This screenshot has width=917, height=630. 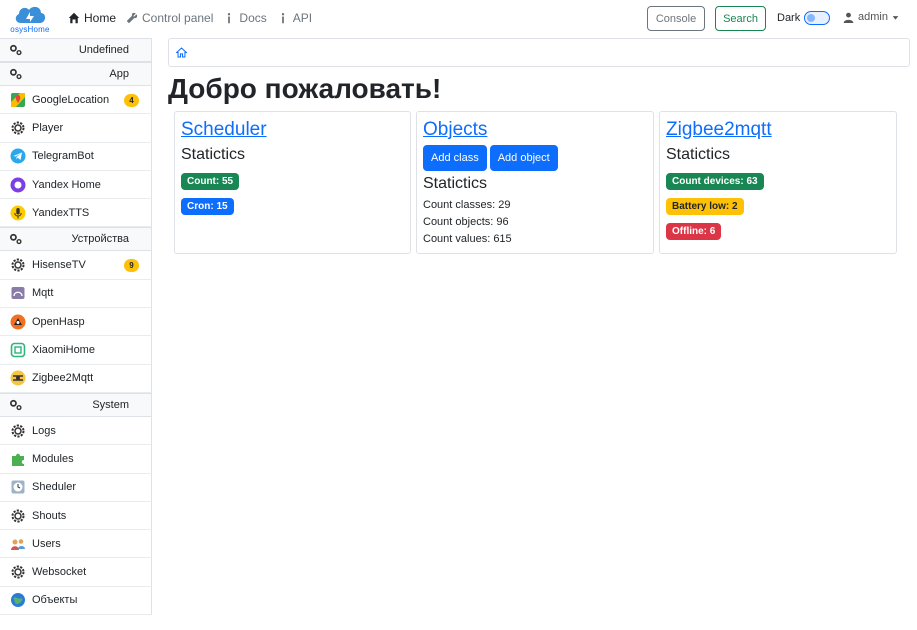 I want to click on search-button: Search, so click(x=740, y=18).